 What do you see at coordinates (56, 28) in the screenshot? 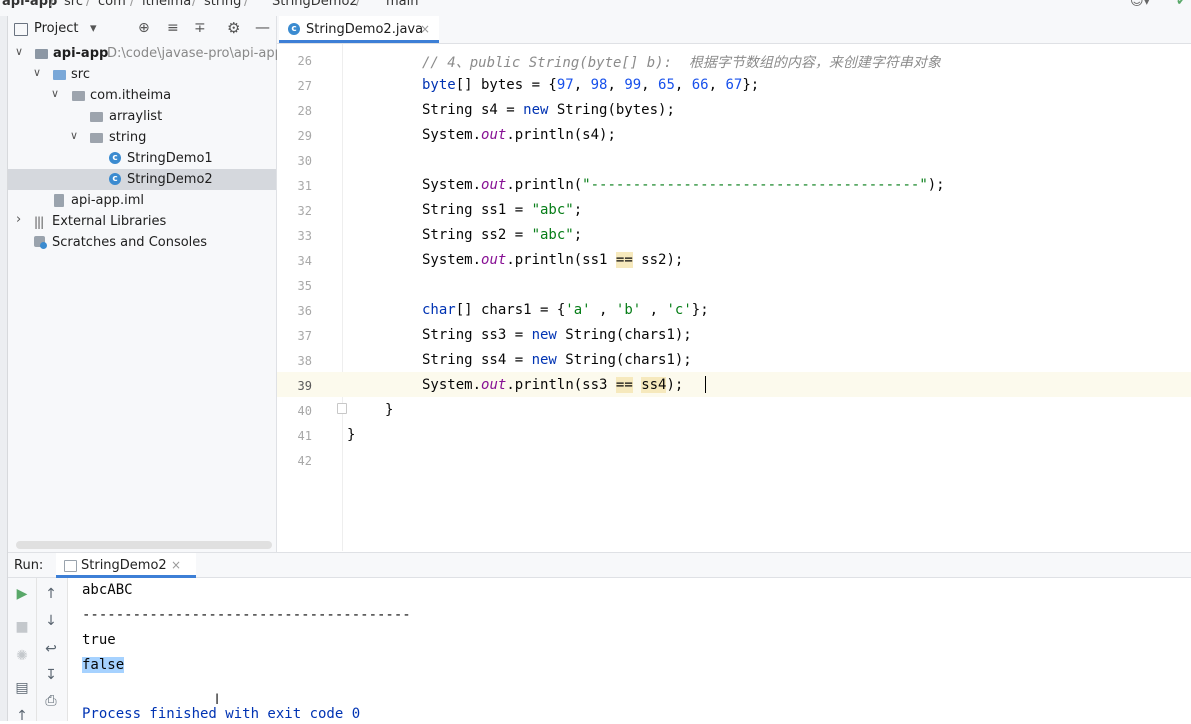
I see `project-panel-title: Project` at bounding box center [56, 28].